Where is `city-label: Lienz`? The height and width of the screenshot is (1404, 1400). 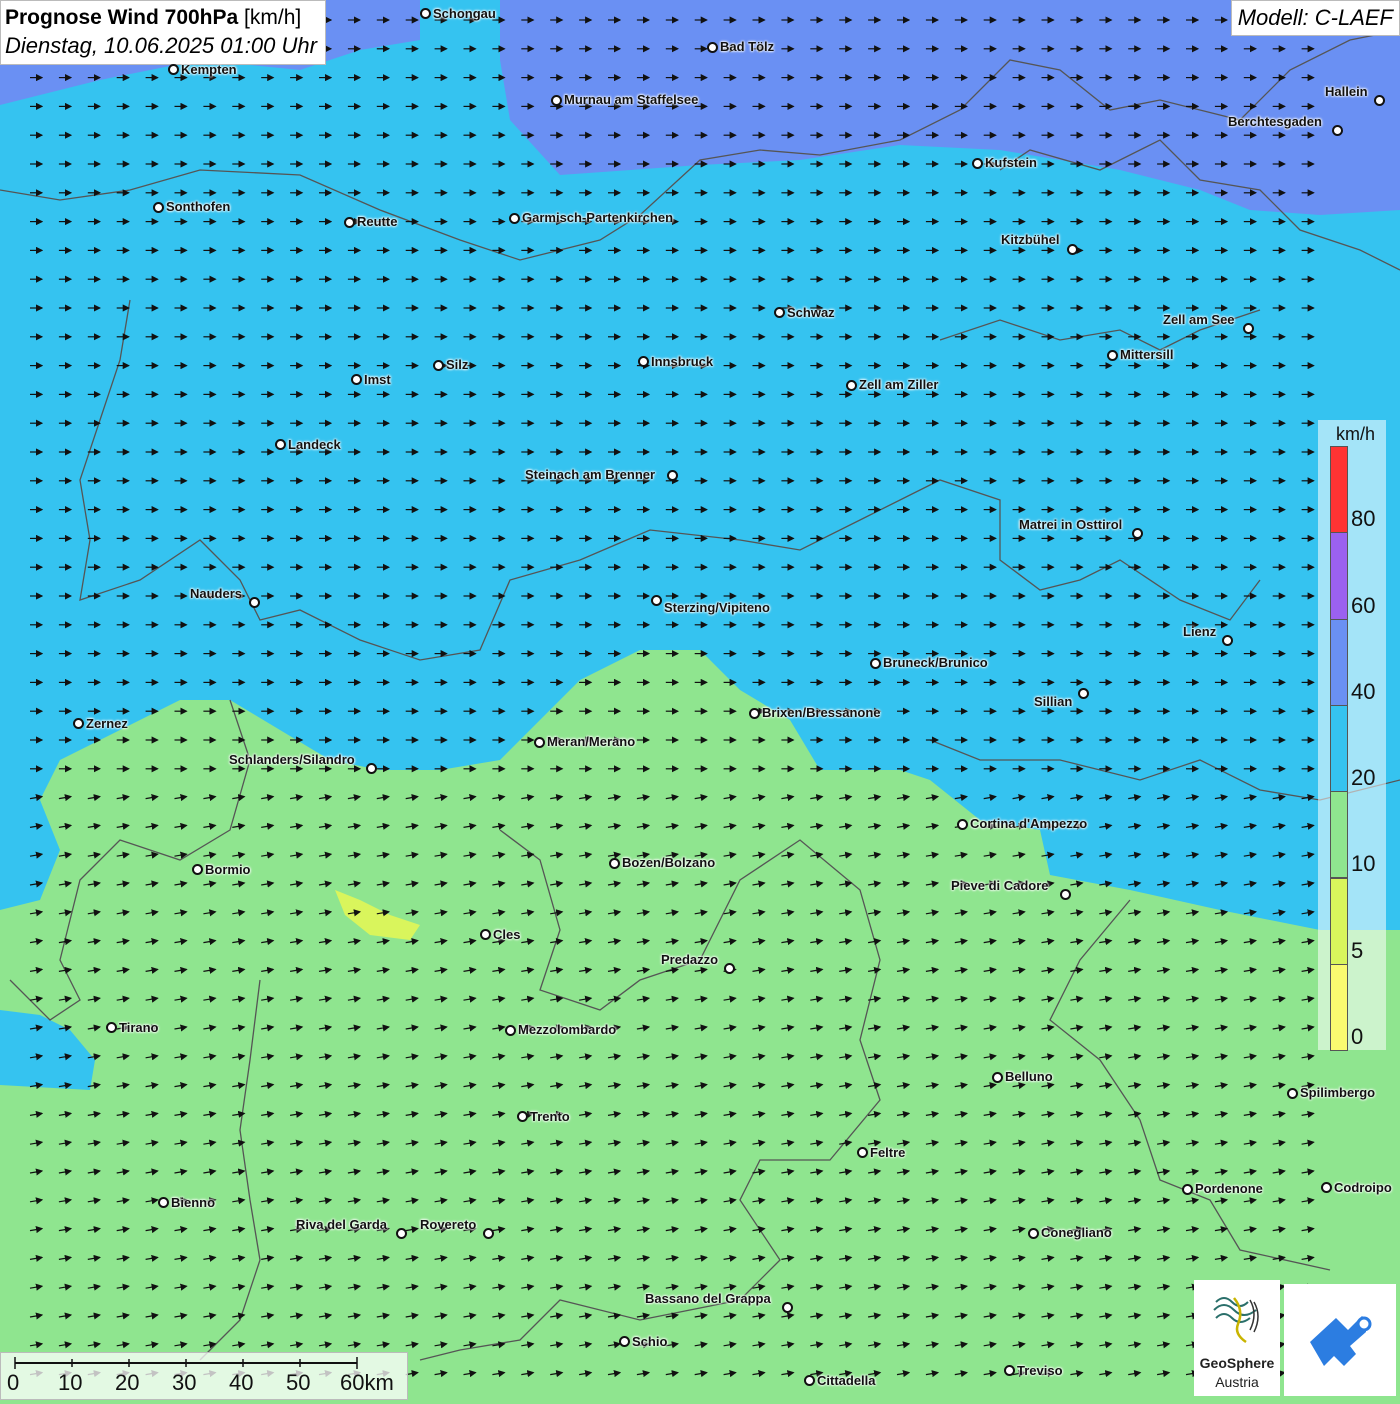 city-label: Lienz is located at coordinates (1199, 631).